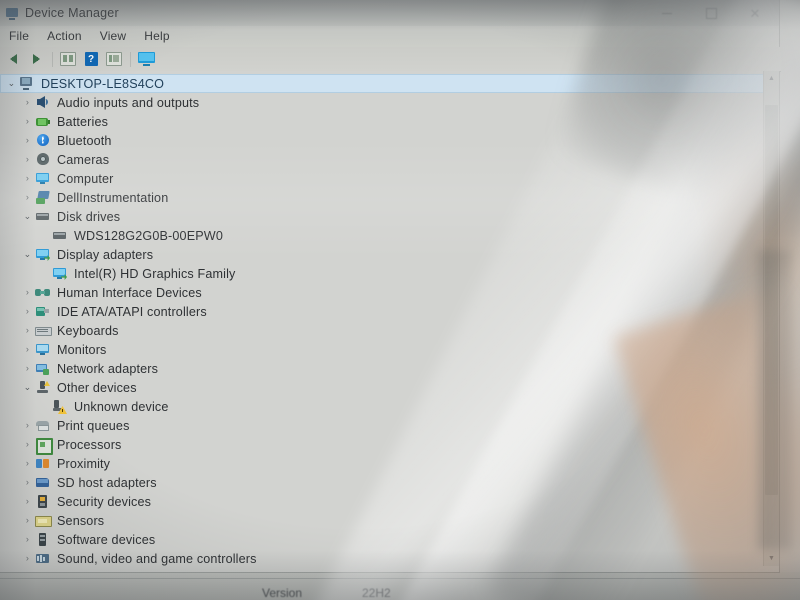 Image resolution: width=800 pixels, height=600 pixels. What do you see at coordinates (43, 349) in the screenshot?
I see `monitor-icon` at bounding box center [43, 349].